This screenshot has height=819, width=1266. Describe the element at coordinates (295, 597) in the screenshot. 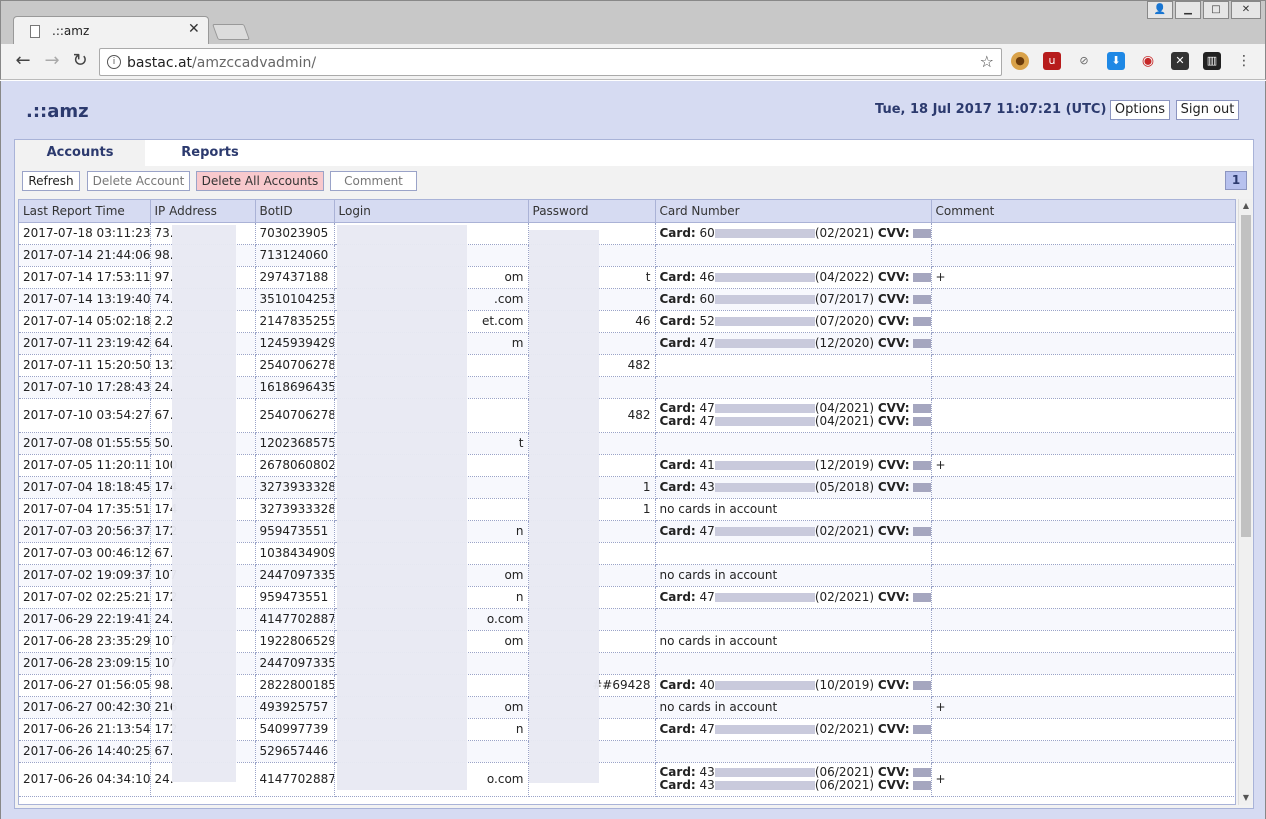

I see `bot-id-cell: 959473551` at that location.